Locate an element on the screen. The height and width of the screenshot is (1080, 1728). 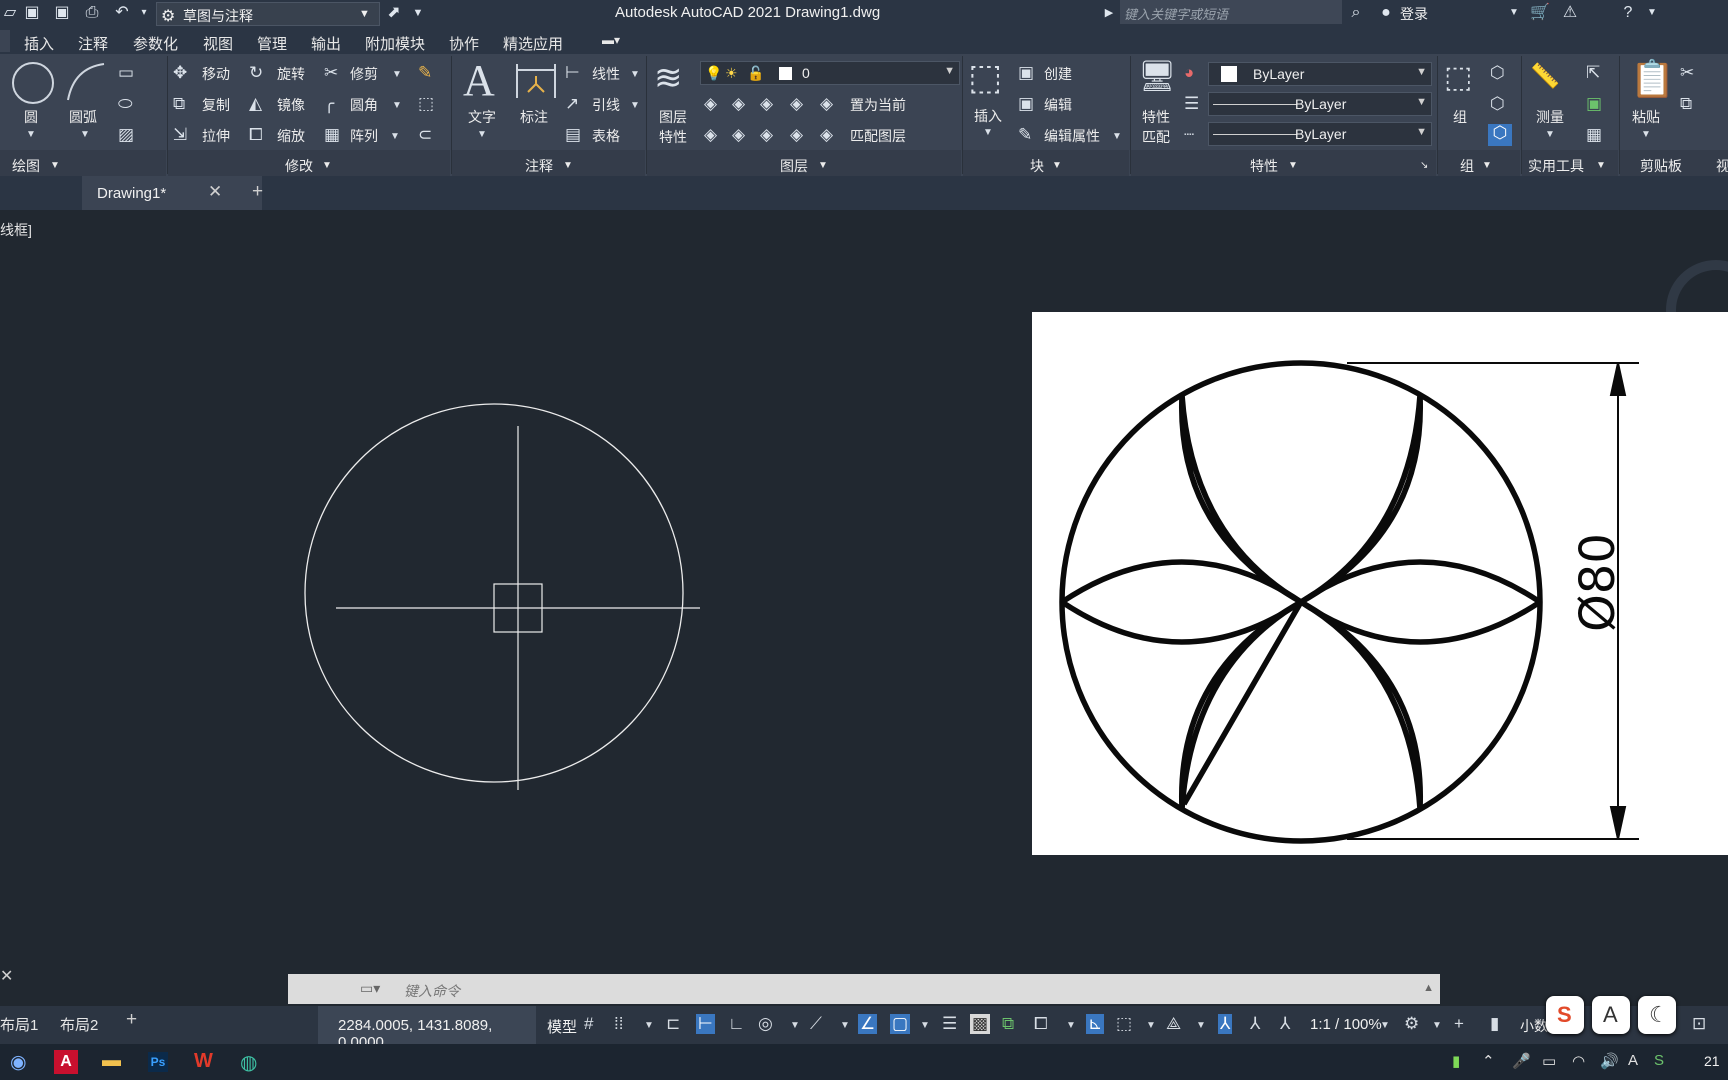
fillet-dropdown-icon: ▼ is located at coordinates (397, 106).